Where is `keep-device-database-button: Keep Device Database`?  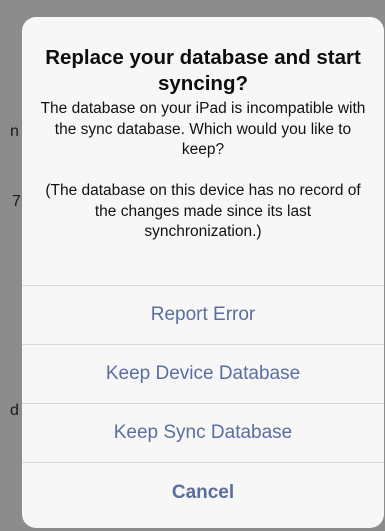 keep-device-database-button: Keep Device Database is located at coordinates (203, 374).